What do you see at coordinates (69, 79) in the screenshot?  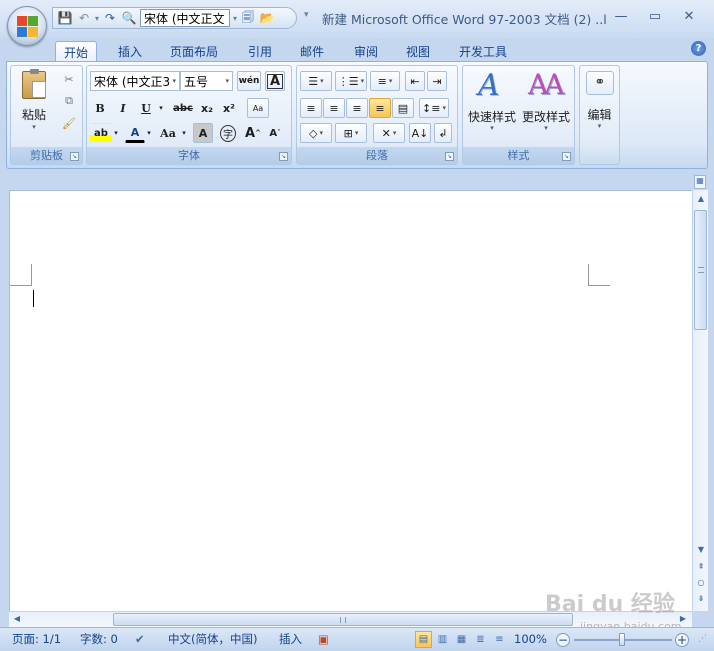 I see `cut-icon: ✂` at bounding box center [69, 79].